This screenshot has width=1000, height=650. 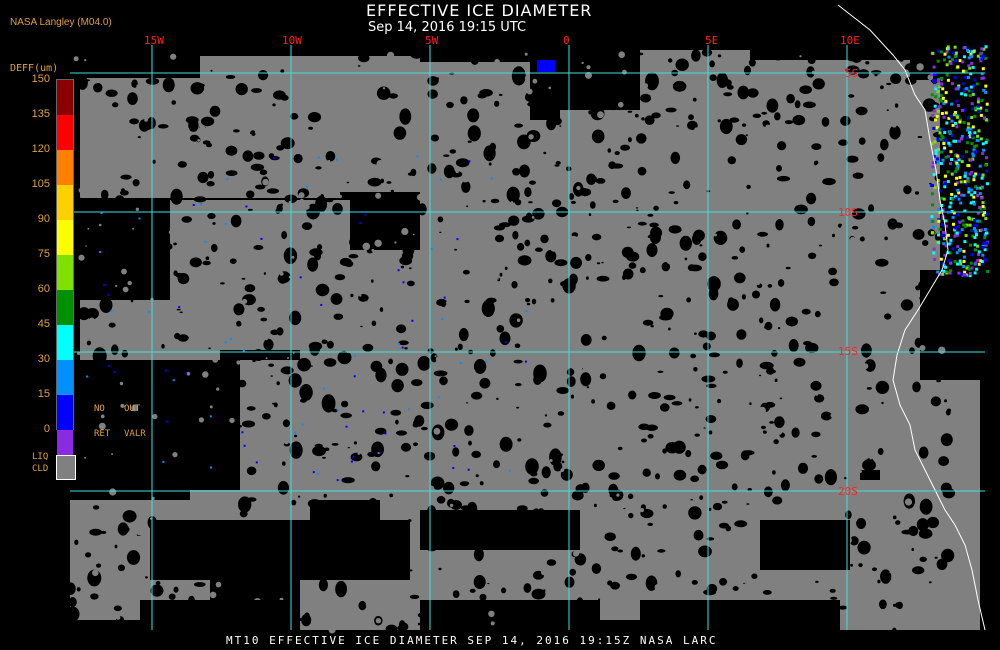 What do you see at coordinates (61, 22) in the screenshot?
I see `producer-label: NASA Langley (M04.0)` at bounding box center [61, 22].